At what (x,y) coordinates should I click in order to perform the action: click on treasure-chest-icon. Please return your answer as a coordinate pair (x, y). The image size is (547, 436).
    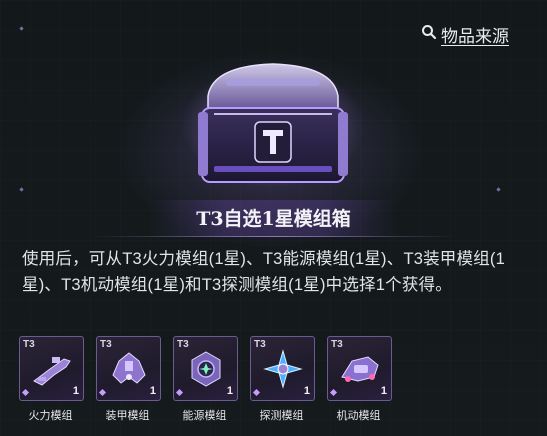
    Looking at the image, I should click on (273, 123).